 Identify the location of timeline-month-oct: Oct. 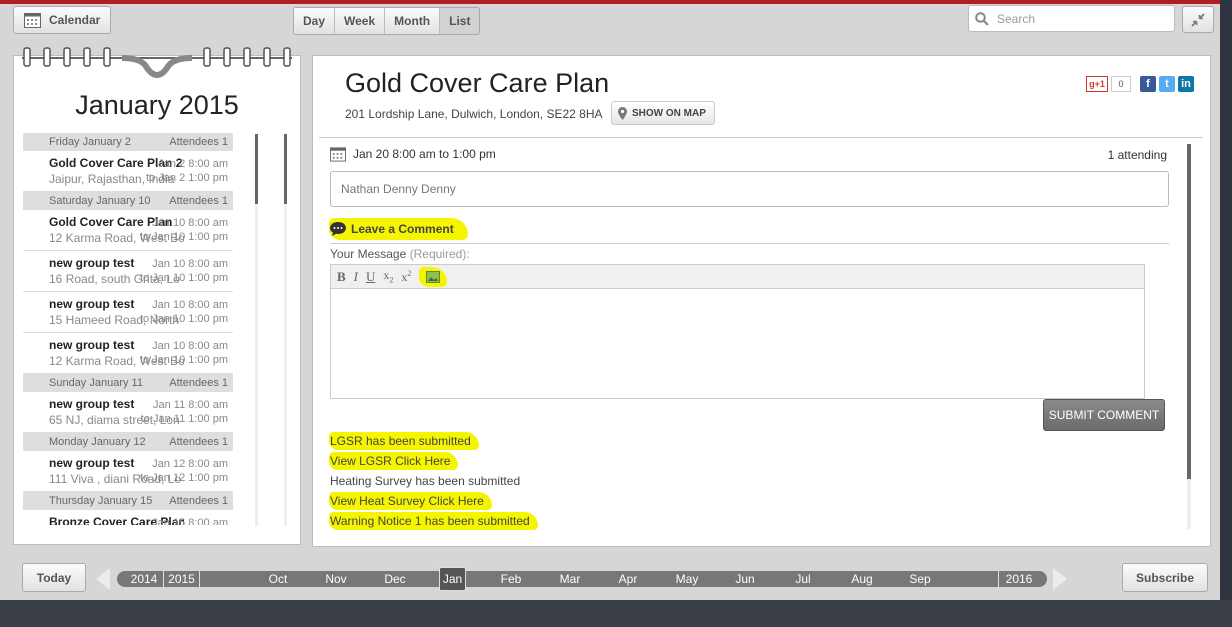
(278, 579).